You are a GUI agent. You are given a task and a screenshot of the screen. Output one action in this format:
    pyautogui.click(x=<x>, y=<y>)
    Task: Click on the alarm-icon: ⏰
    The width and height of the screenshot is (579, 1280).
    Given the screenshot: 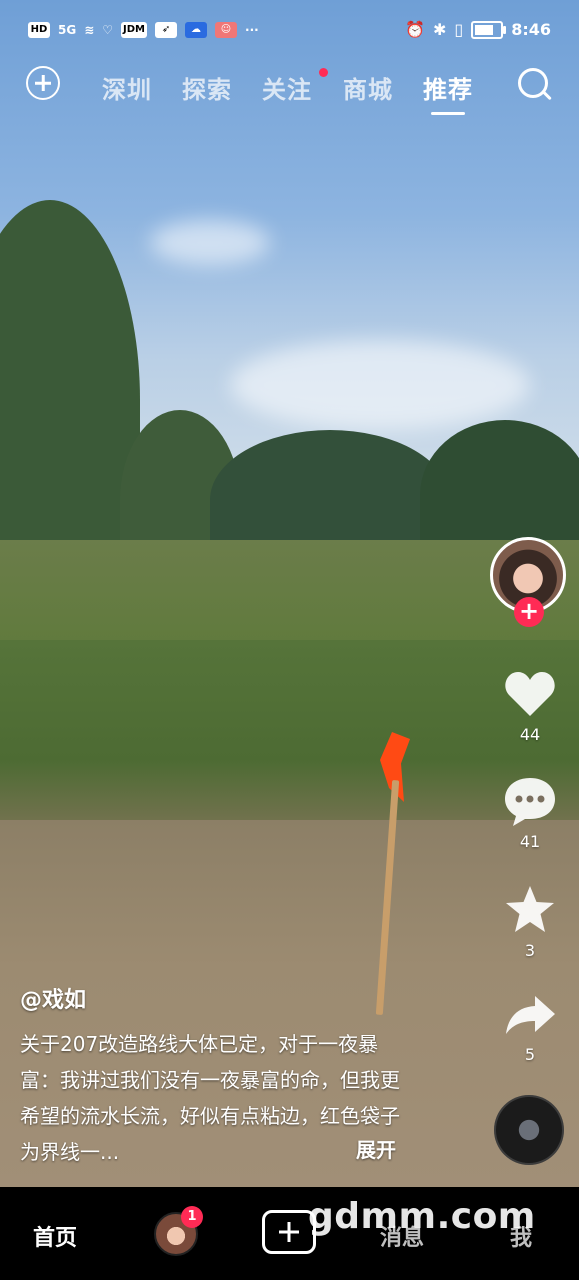 What is the action you would take?
    pyautogui.click(x=415, y=29)
    